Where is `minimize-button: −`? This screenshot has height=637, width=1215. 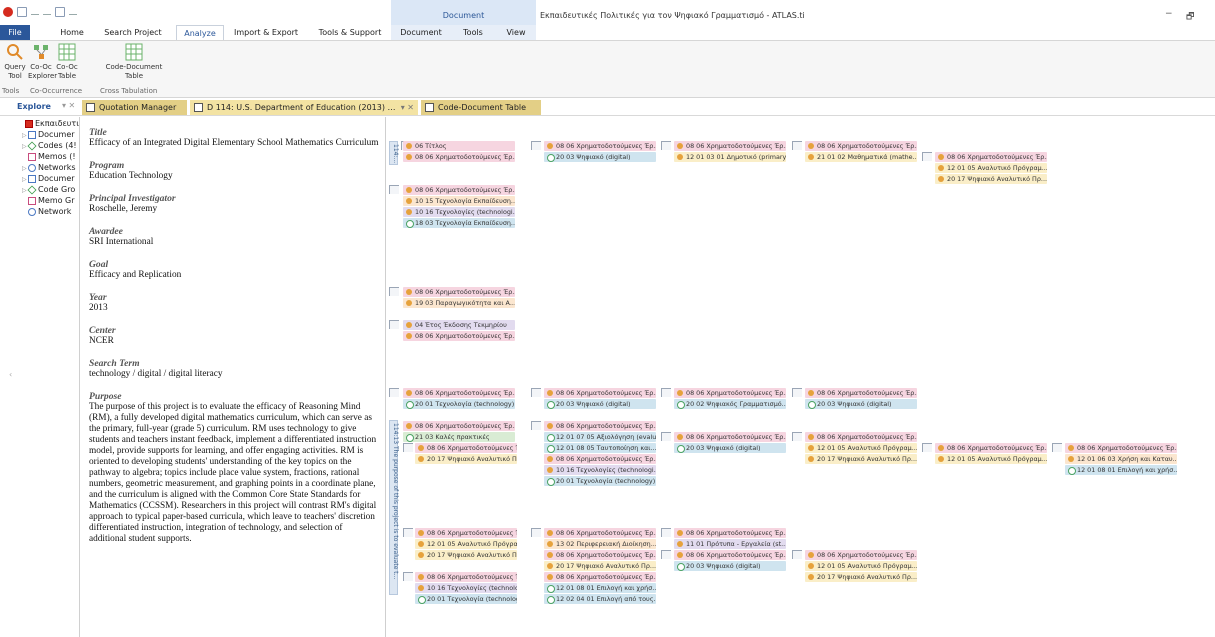 minimize-button: − is located at coordinates (1169, 14).